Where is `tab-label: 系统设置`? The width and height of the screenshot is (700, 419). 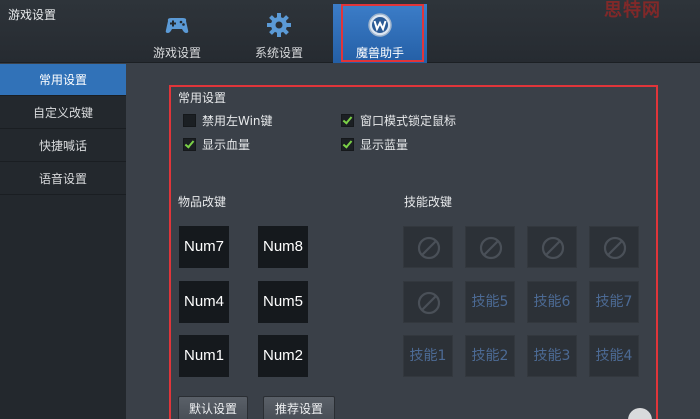
tab-label: 系统设置 is located at coordinates (278, 53).